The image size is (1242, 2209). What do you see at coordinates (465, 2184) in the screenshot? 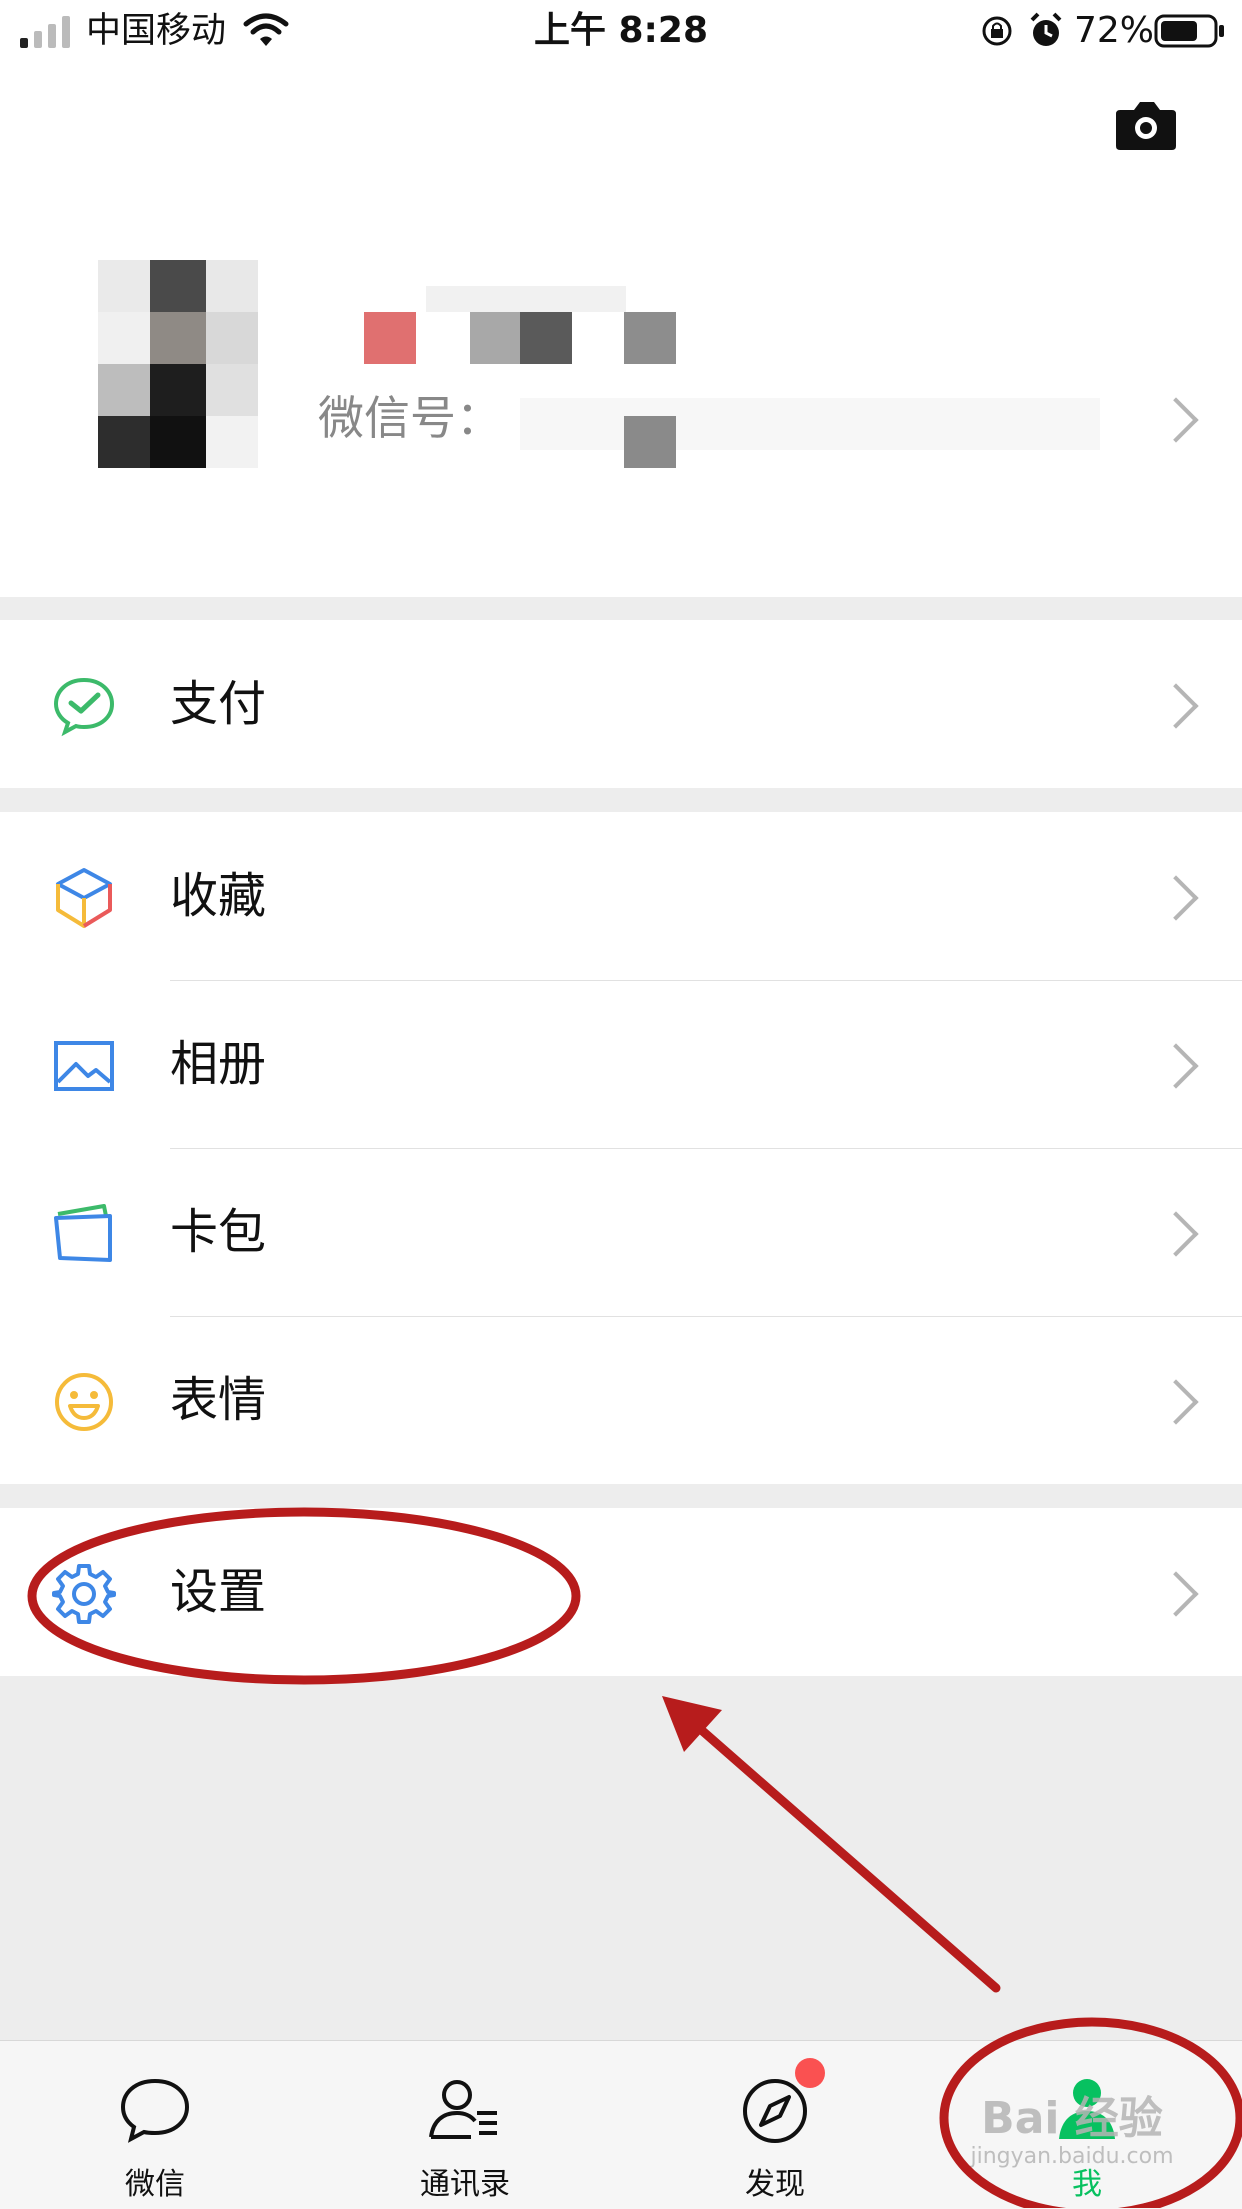
I see `tab-label-contacts: 通讯录` at bounding box center [465, 2184].